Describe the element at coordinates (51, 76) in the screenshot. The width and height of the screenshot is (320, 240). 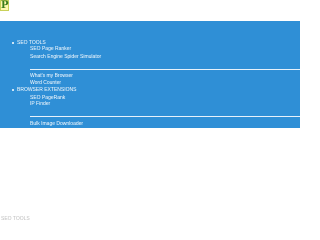
I see `menu-item-whats-my-browser: What's my Browser` at that location.